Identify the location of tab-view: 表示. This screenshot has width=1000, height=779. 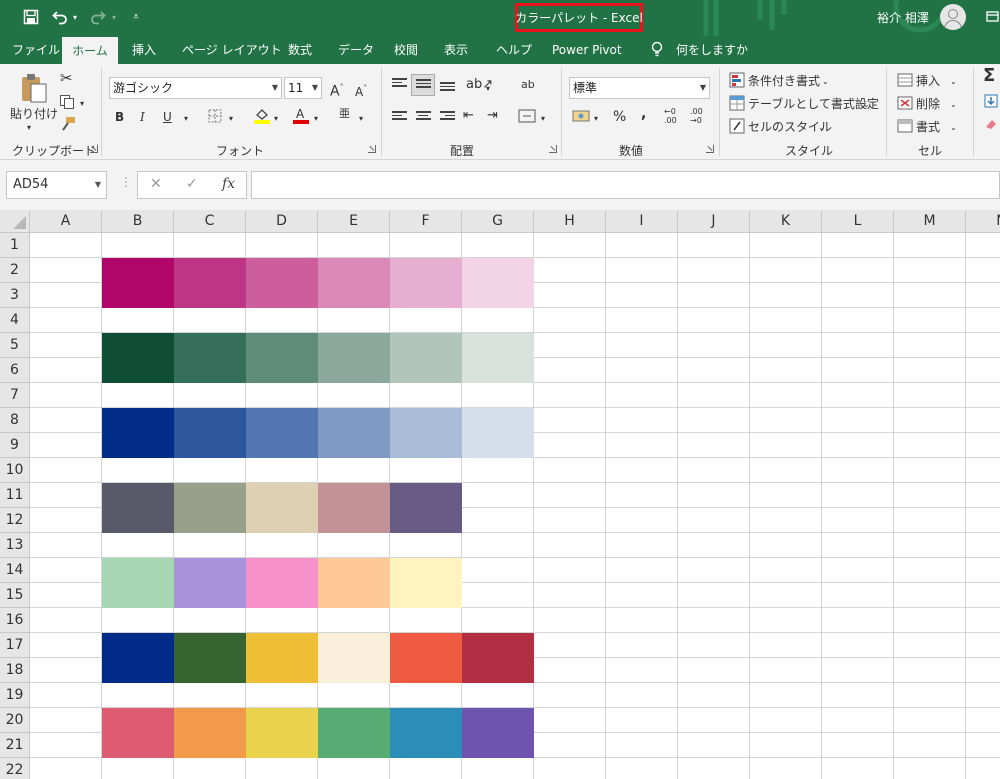
(456, 50).